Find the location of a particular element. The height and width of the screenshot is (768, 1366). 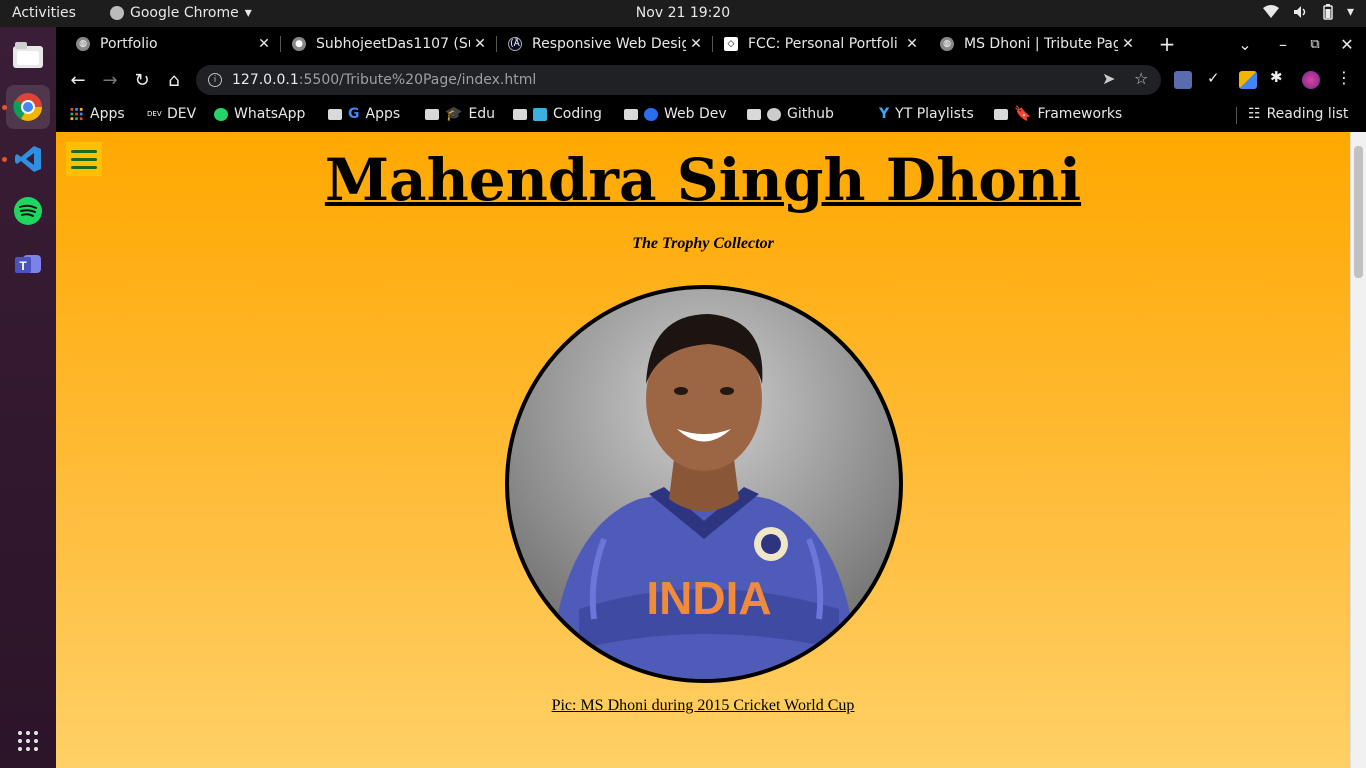

tab-search-button: ⌄ is located at coordinates (1245, 44).